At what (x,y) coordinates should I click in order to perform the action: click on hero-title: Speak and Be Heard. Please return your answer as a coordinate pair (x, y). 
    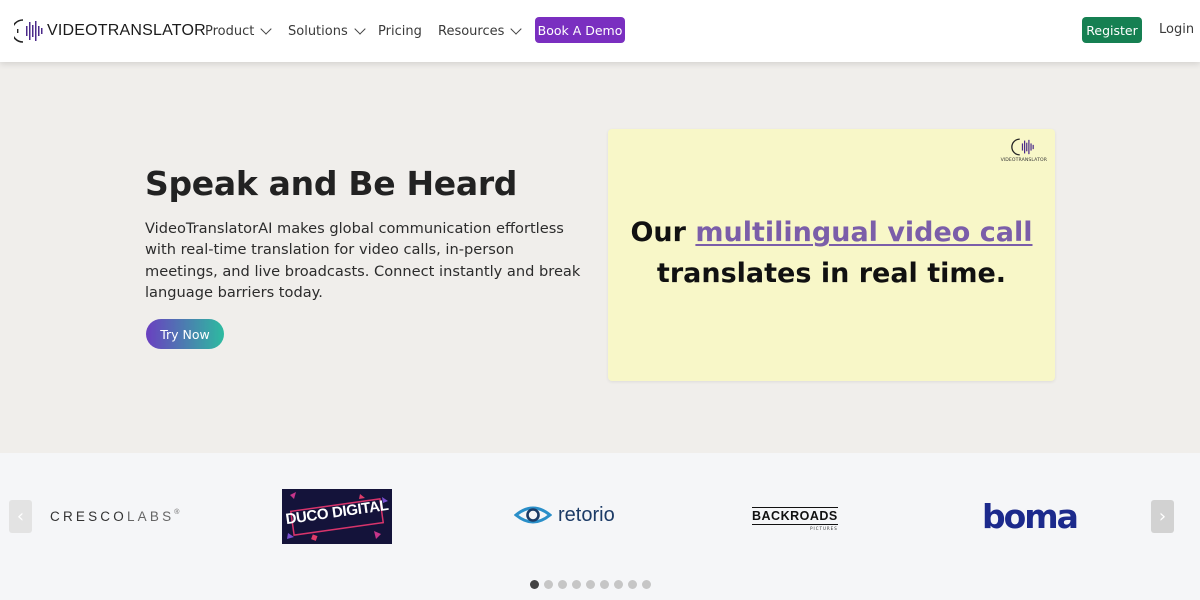
    Looking at the image, I should click on (331, 183).